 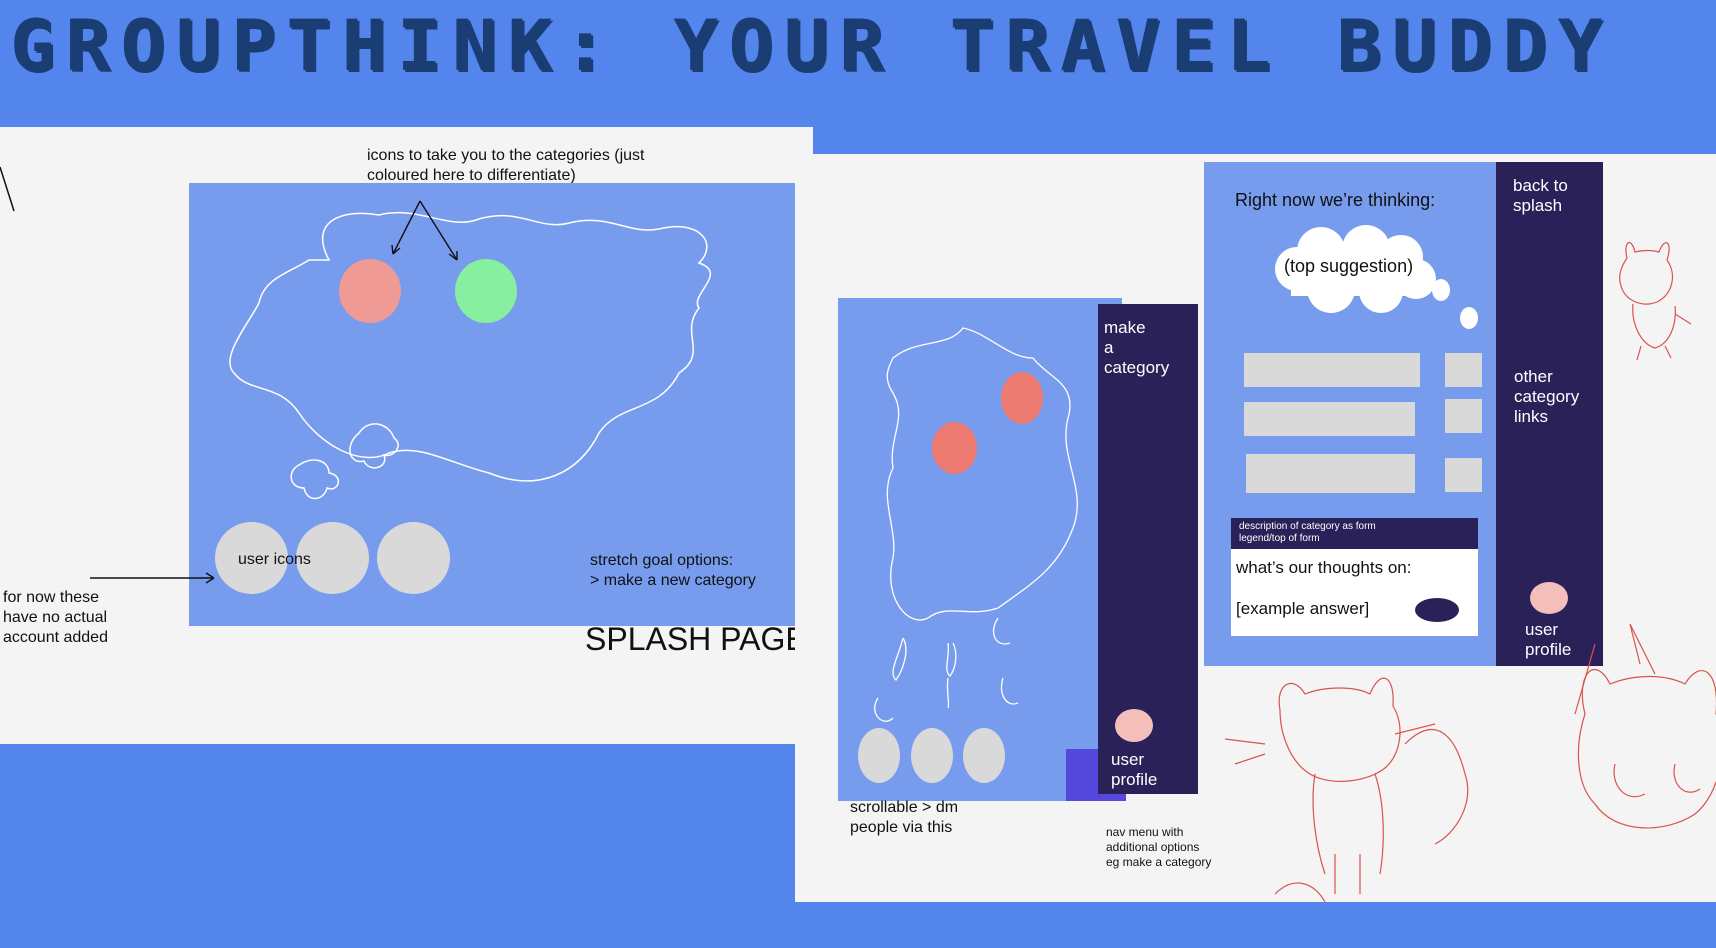 What do you see at coordinates (811, 46) in the screenshot?
I see `page-title: GROUPTHINK: YOUR TRAVEL BUDDY` at bounding box center [811, 46].